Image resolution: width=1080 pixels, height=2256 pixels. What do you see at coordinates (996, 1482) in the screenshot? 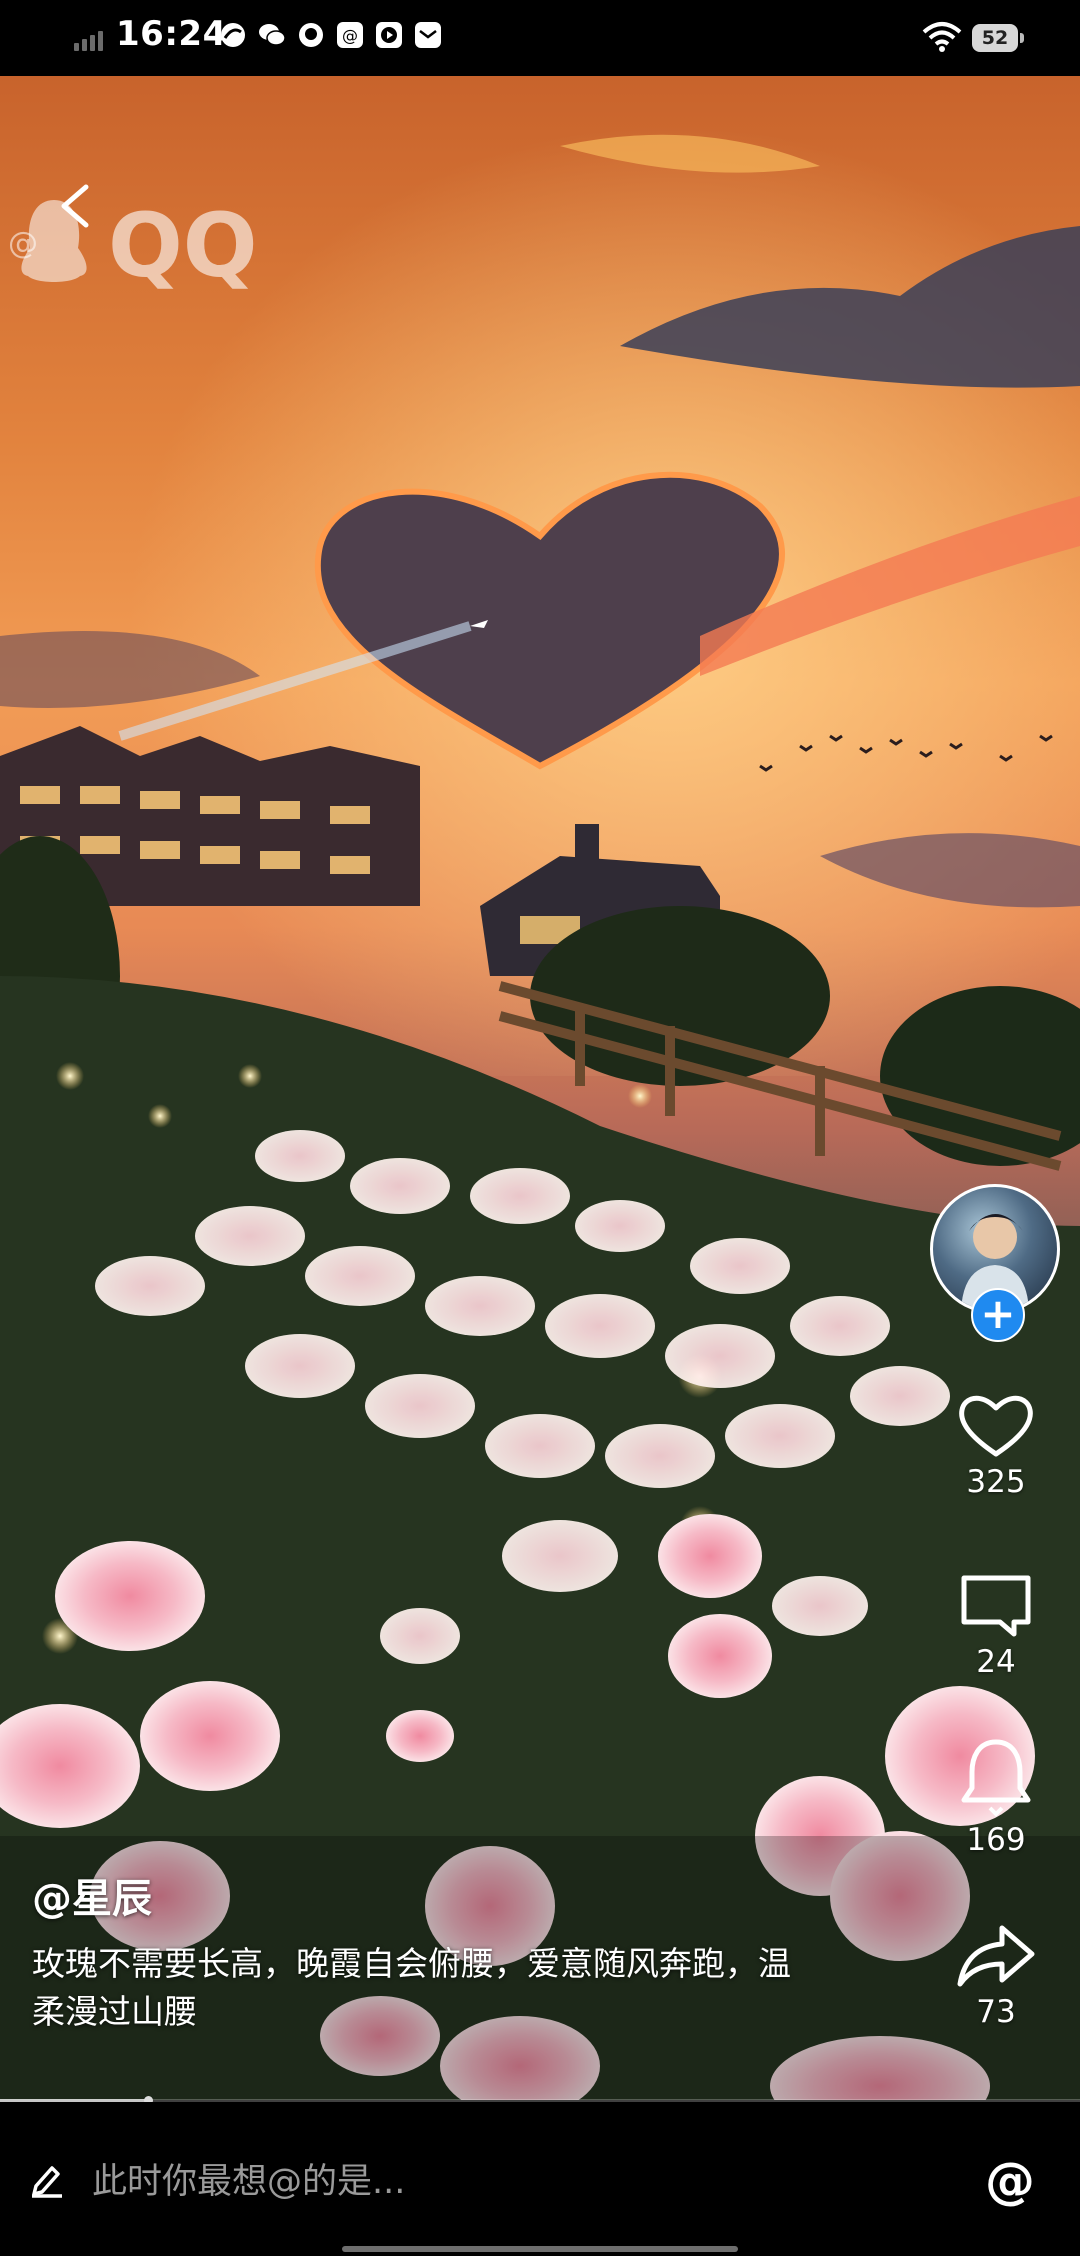
I see `like-count: 325` at bounding box center [996, 1482].